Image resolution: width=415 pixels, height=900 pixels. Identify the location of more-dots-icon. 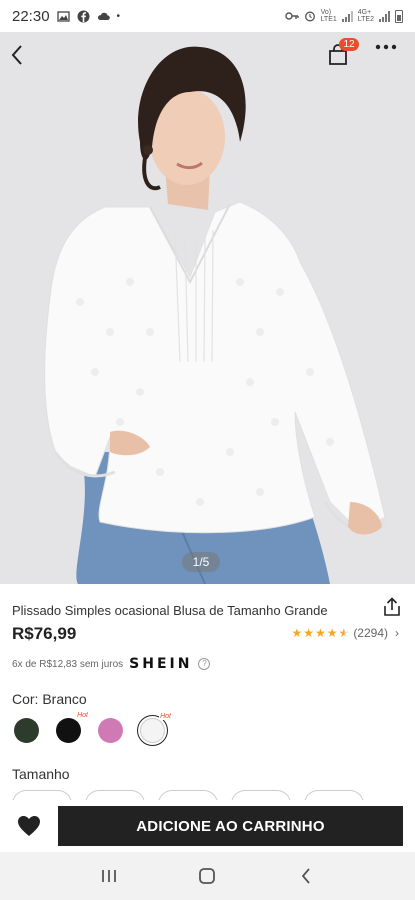
(386, 47).